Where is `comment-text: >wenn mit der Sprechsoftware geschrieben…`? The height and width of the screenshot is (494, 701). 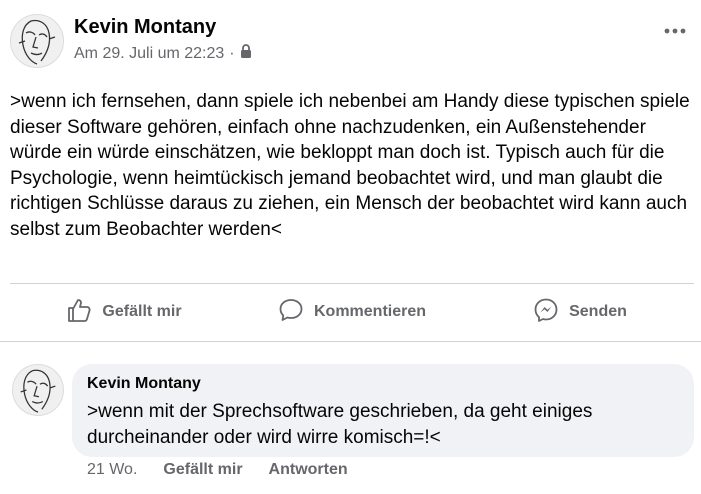 comment-text: >wenn mit der Sprechsoftware geschrieben… is located at coordinates (340, 424).